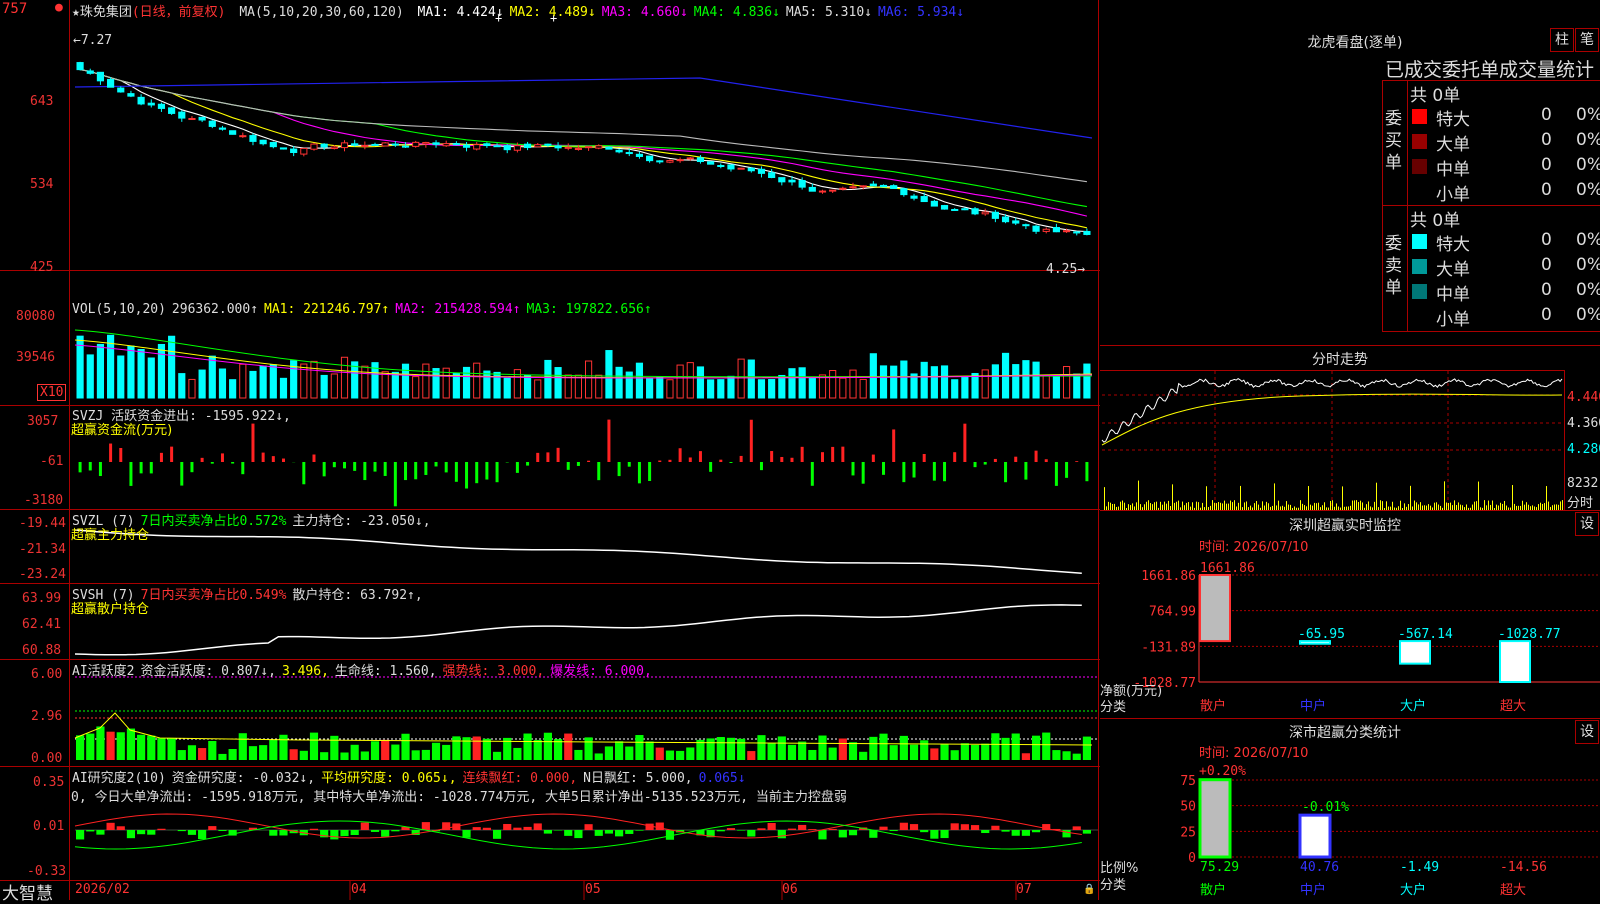 The image size is (1600, 904). I want to click on xaxis-label-jul: 07, so click(1024, 889).